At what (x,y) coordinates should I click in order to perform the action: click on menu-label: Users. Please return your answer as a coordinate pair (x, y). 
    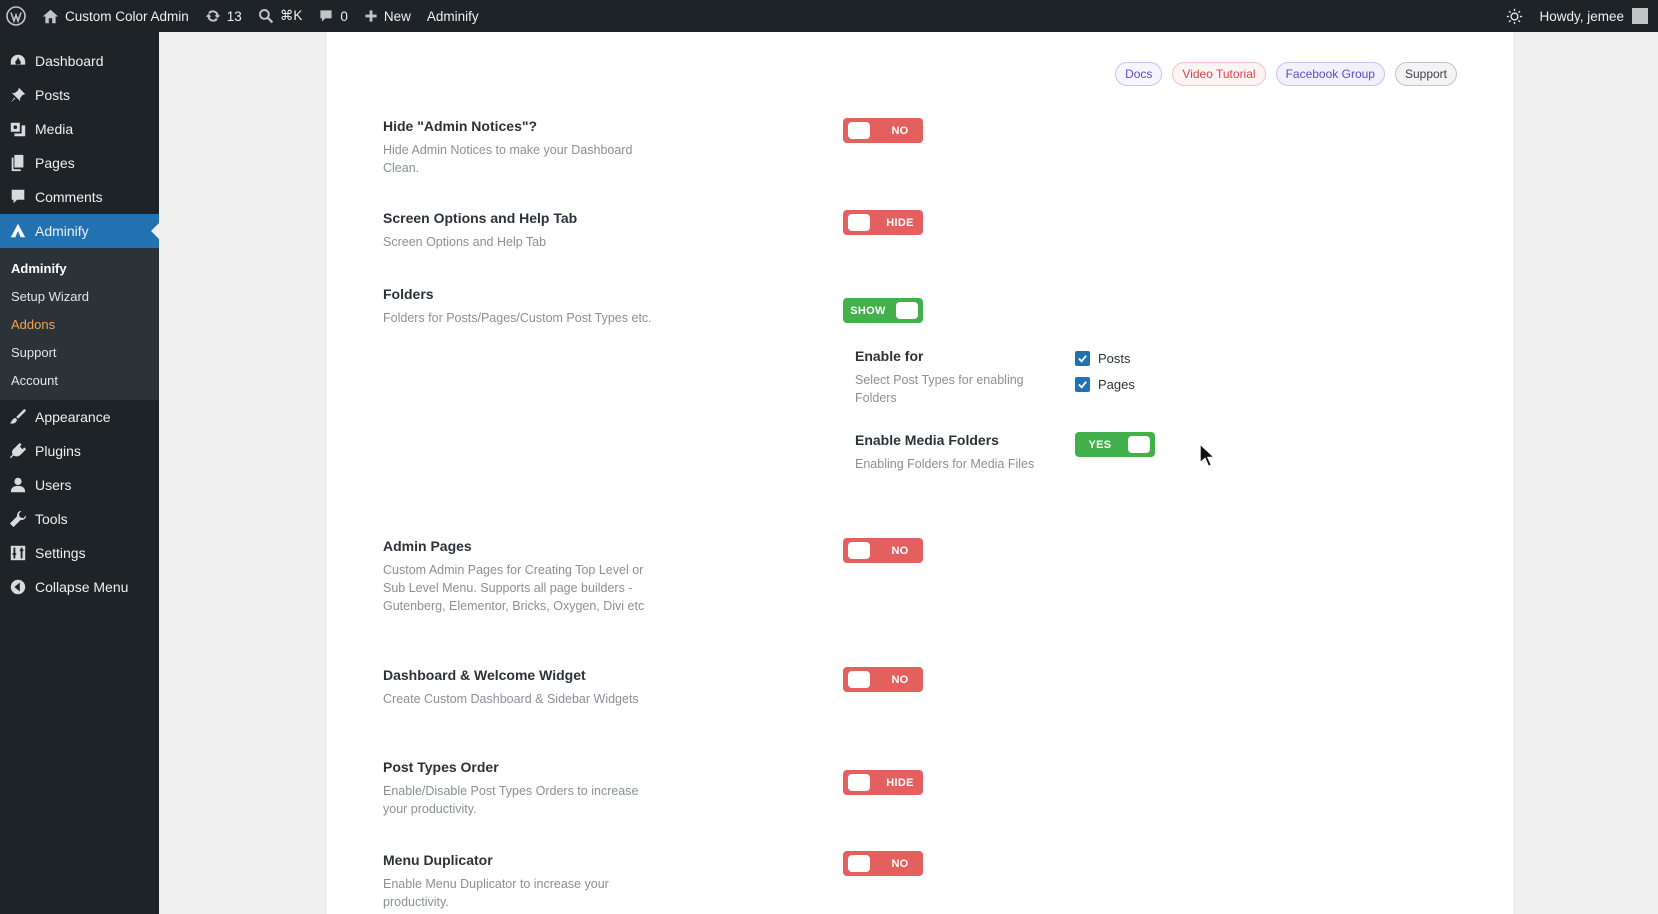
    Looking at the image, I should click on (53, 485).